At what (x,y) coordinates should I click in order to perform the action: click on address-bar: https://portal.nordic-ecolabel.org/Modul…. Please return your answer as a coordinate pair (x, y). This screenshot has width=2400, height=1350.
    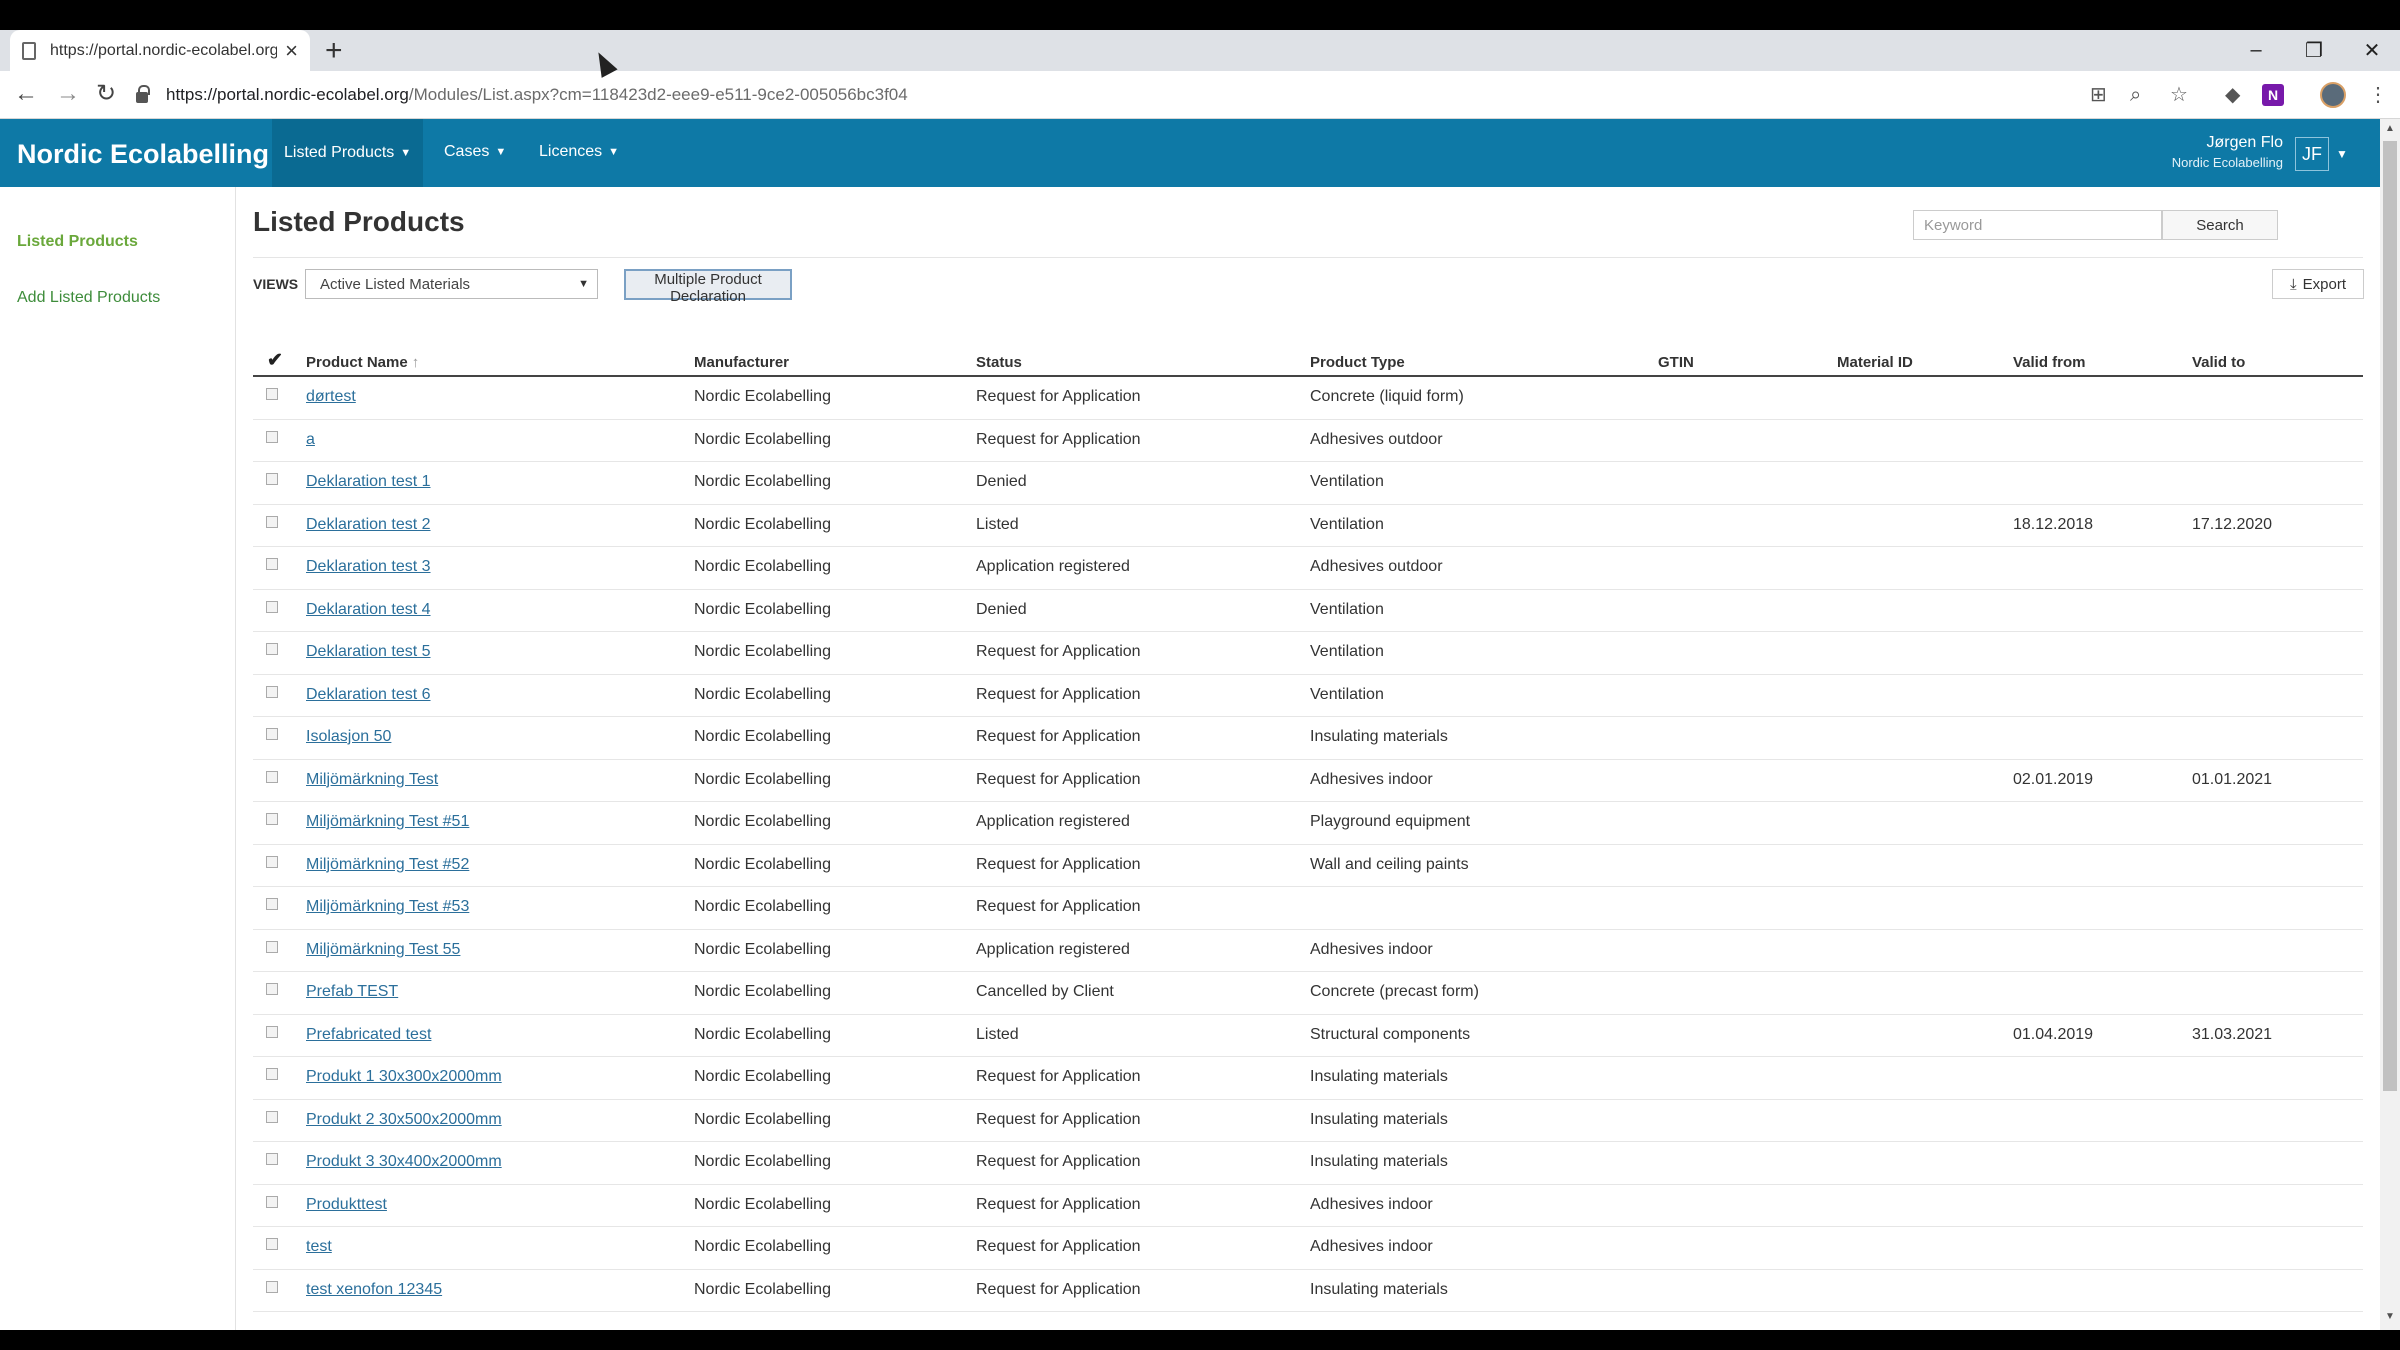
    Looking at the image, I should click on (1131, 95).